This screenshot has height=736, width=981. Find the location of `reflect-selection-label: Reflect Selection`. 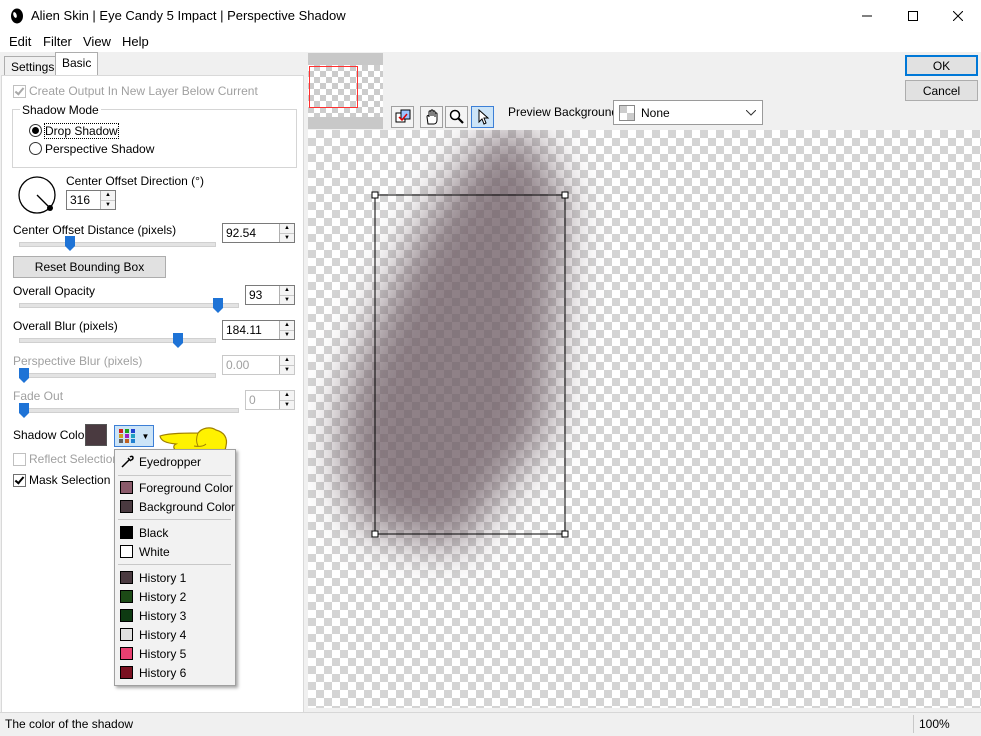

reflect-selection-label: Reflect Selection is located at coordinates (74, 459).